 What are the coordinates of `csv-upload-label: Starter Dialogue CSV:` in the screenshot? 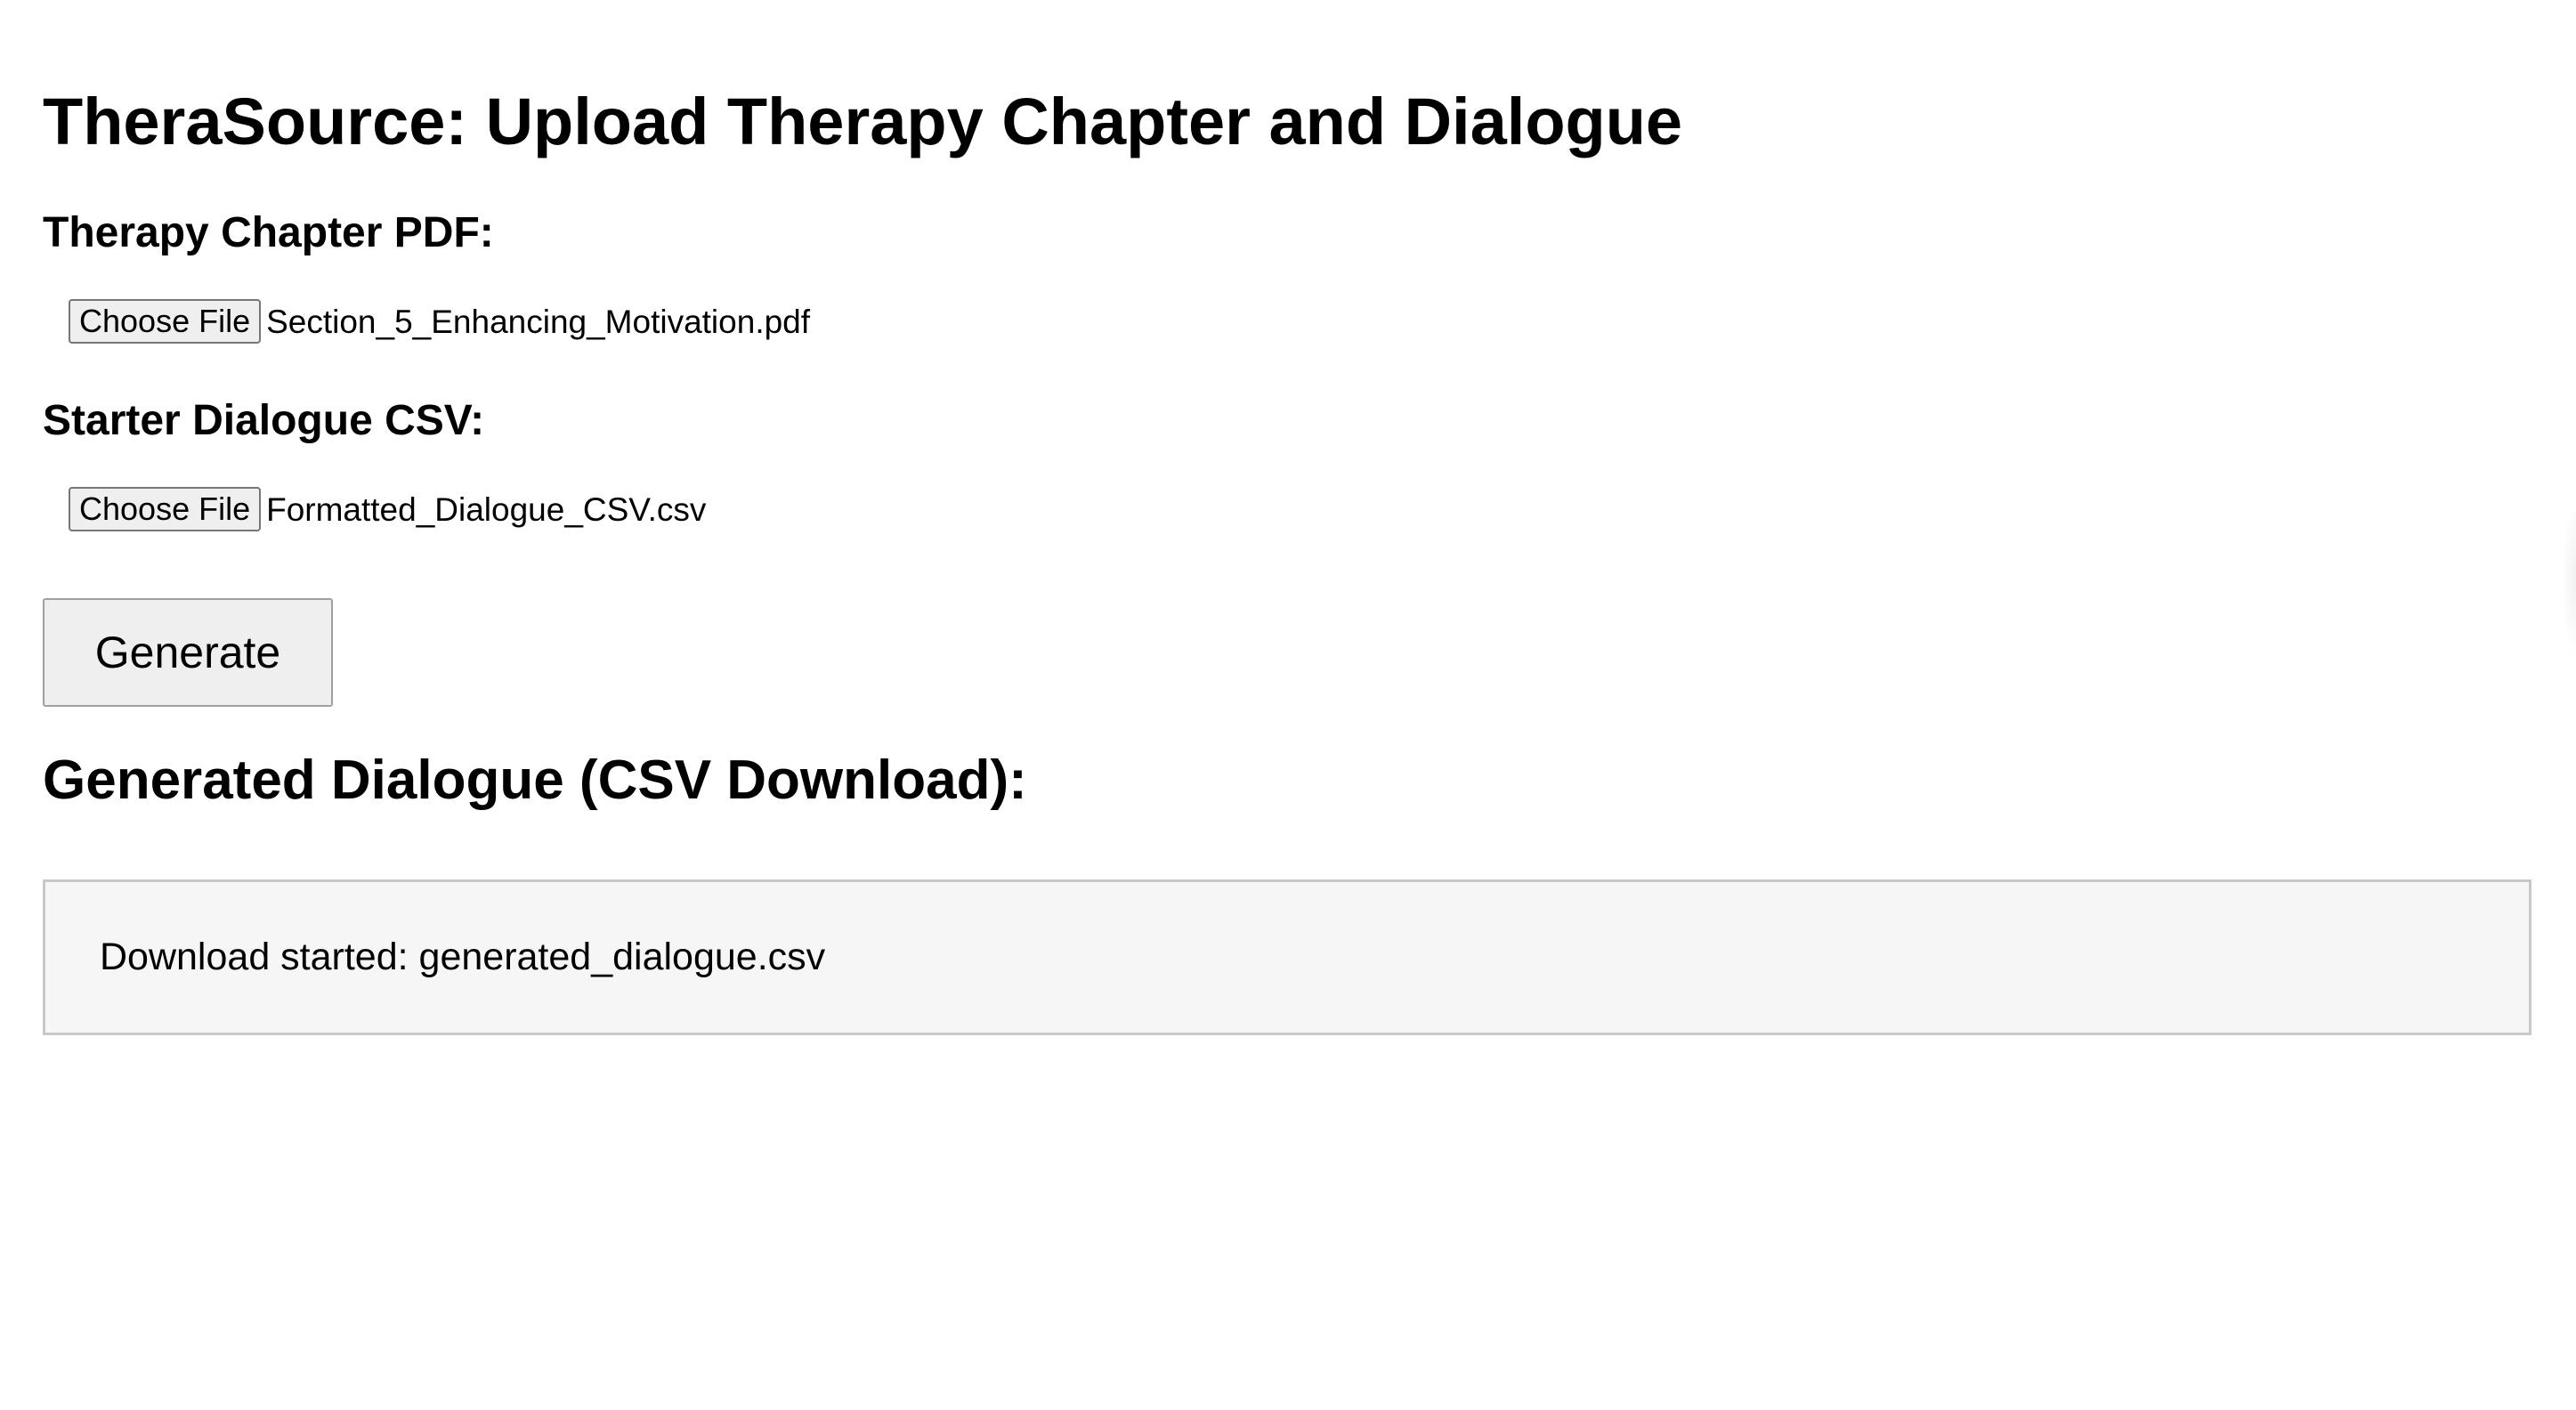 It's located at (264, 420).